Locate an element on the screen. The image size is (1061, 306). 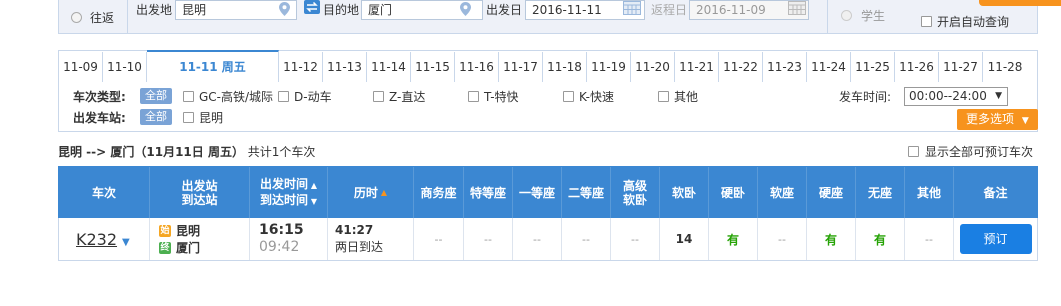
sort-down-icon: ▼ is located at coordinates (312, 201).